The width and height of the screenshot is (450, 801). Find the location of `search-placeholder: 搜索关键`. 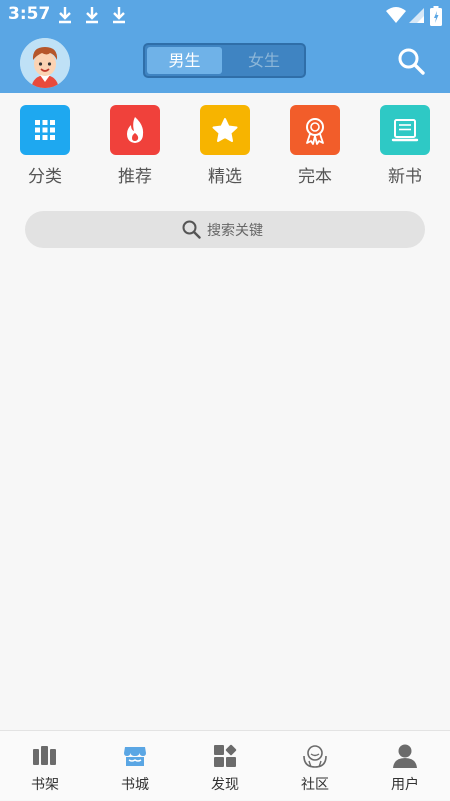

search-placeholder: 搜索关键 is located at coordinates (235, 231).